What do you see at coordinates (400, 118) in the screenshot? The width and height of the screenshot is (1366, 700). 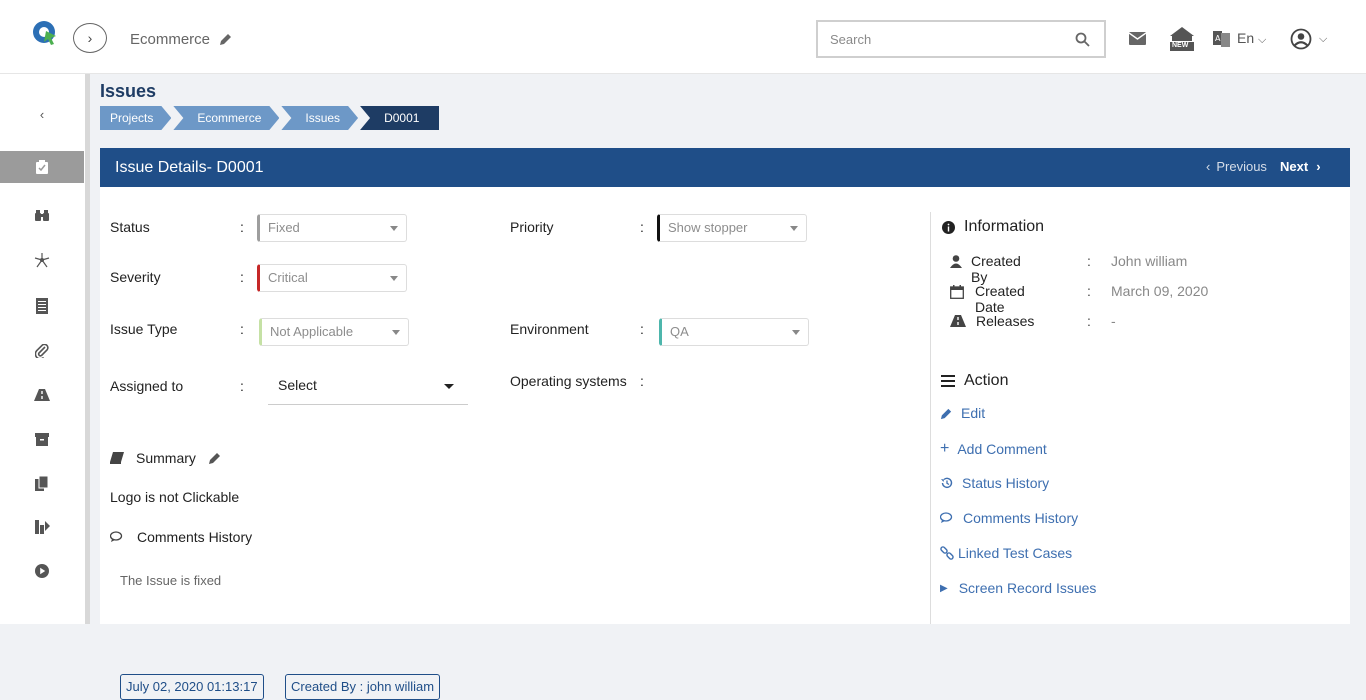 I see `breadcrumb-current: D0001` at bounding box center [400, 118].